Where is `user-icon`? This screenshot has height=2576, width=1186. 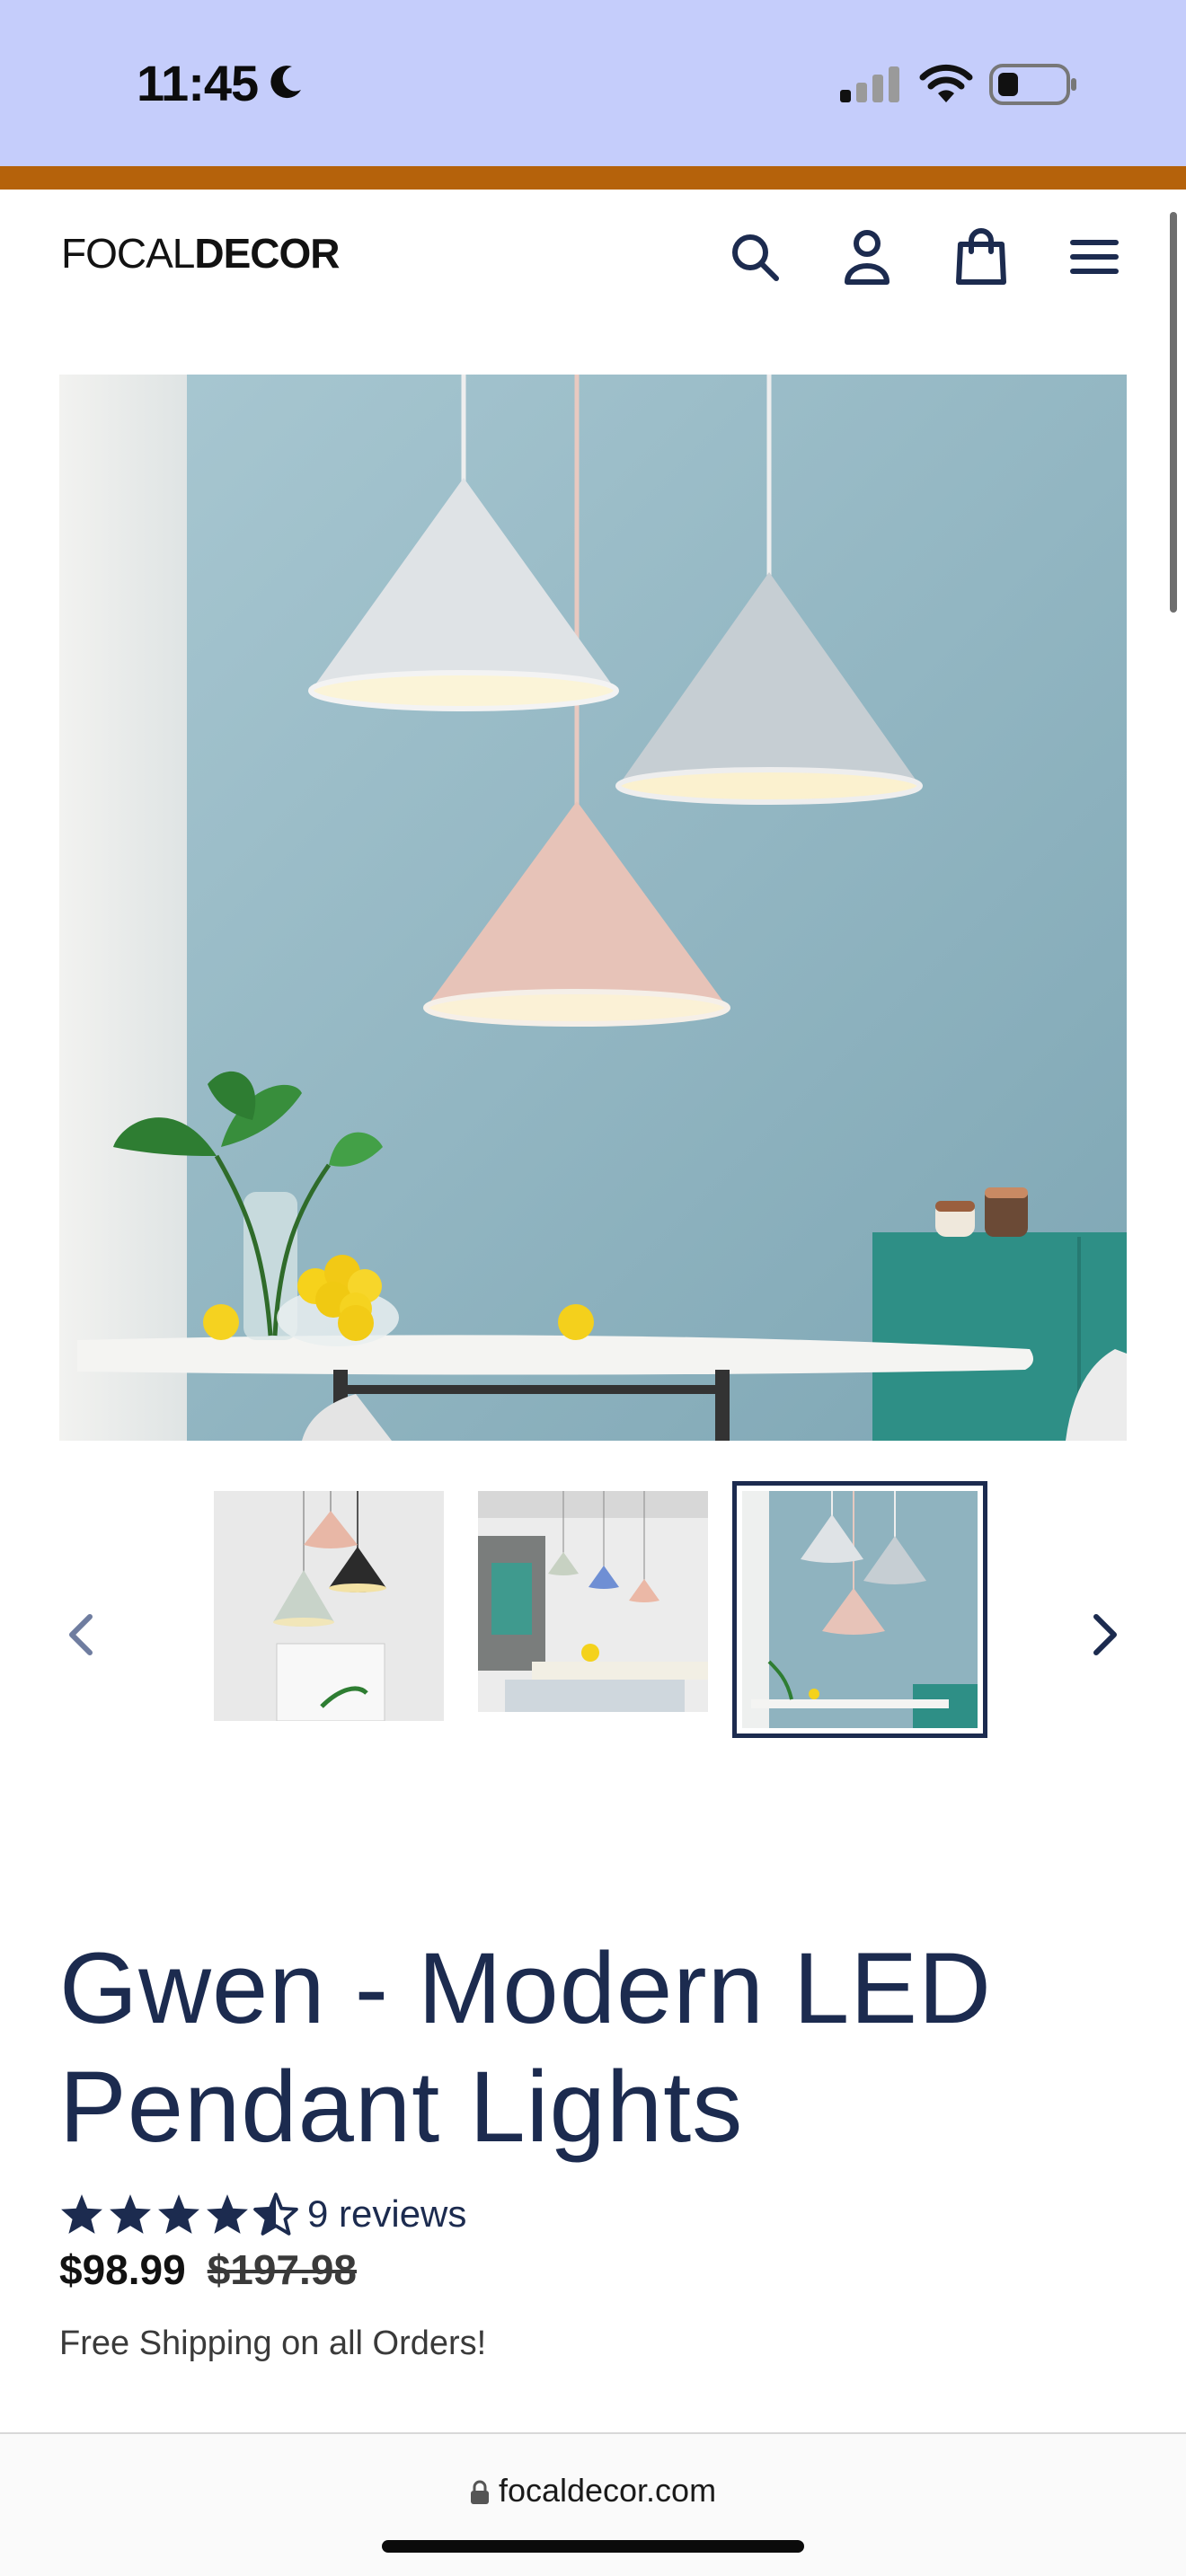
user-icon is located at coordinates (867, 257).